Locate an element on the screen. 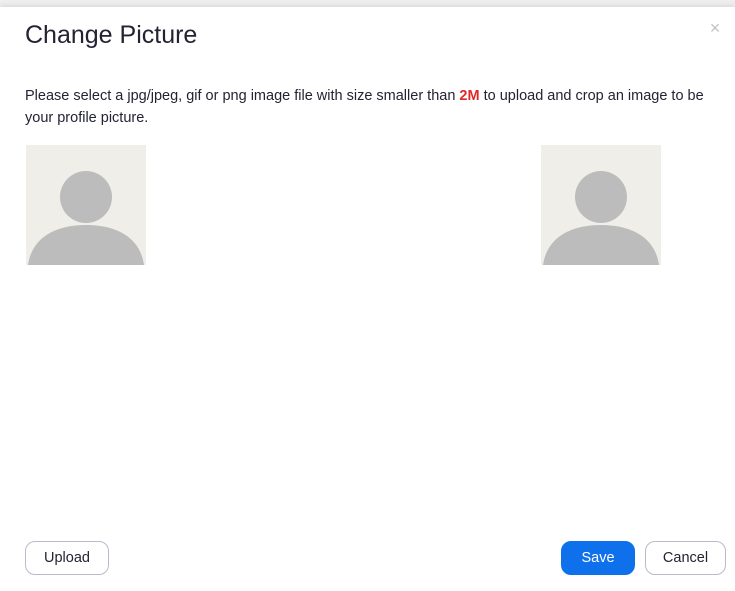  close-icon: × is located at coordinates (715, 28).